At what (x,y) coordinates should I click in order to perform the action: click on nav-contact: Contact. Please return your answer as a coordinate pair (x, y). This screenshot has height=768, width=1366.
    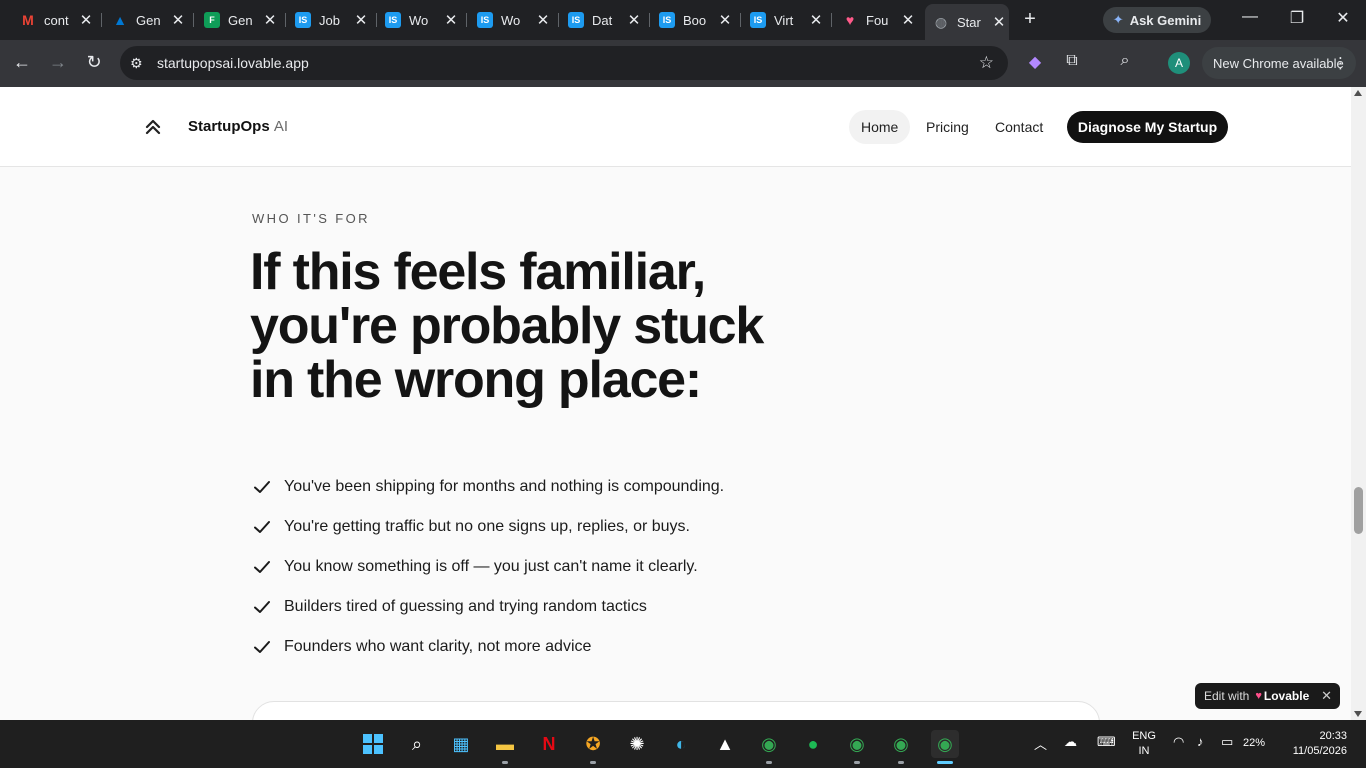
    Looking at the image, I should click on (1019, 127).